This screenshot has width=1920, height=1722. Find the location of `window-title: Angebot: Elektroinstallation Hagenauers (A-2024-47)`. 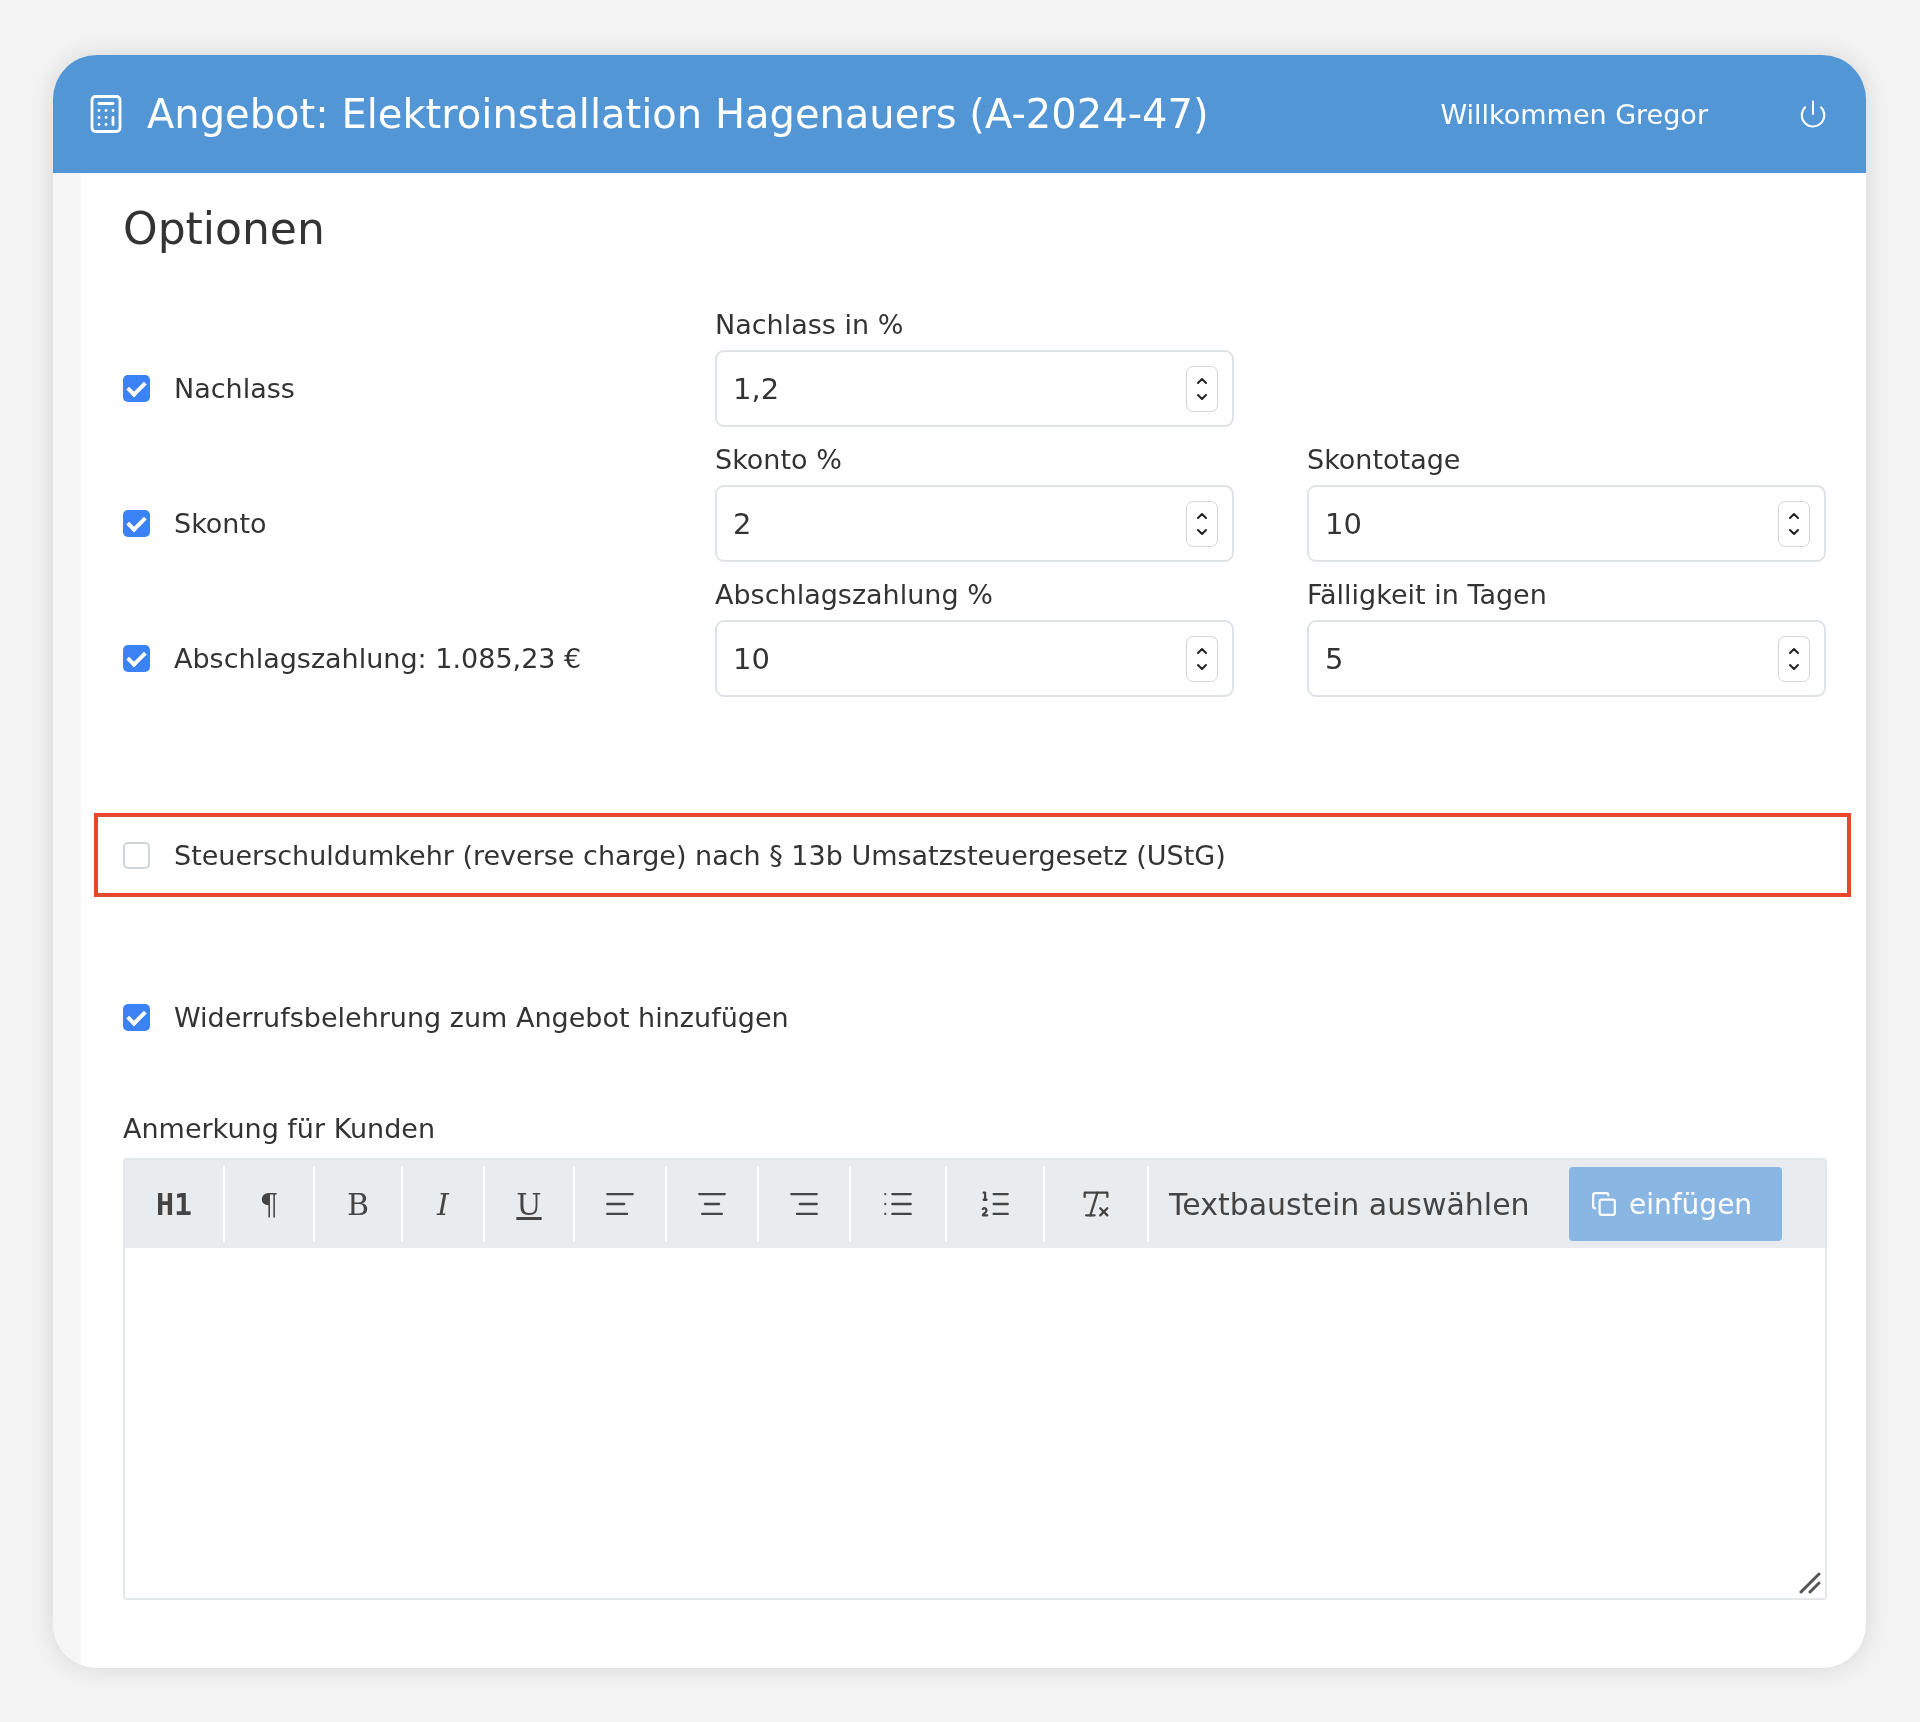

window-title: Angebot: Elektroinstallation Hagenauers (A-2024-47) is located at coordinates (678, 114).